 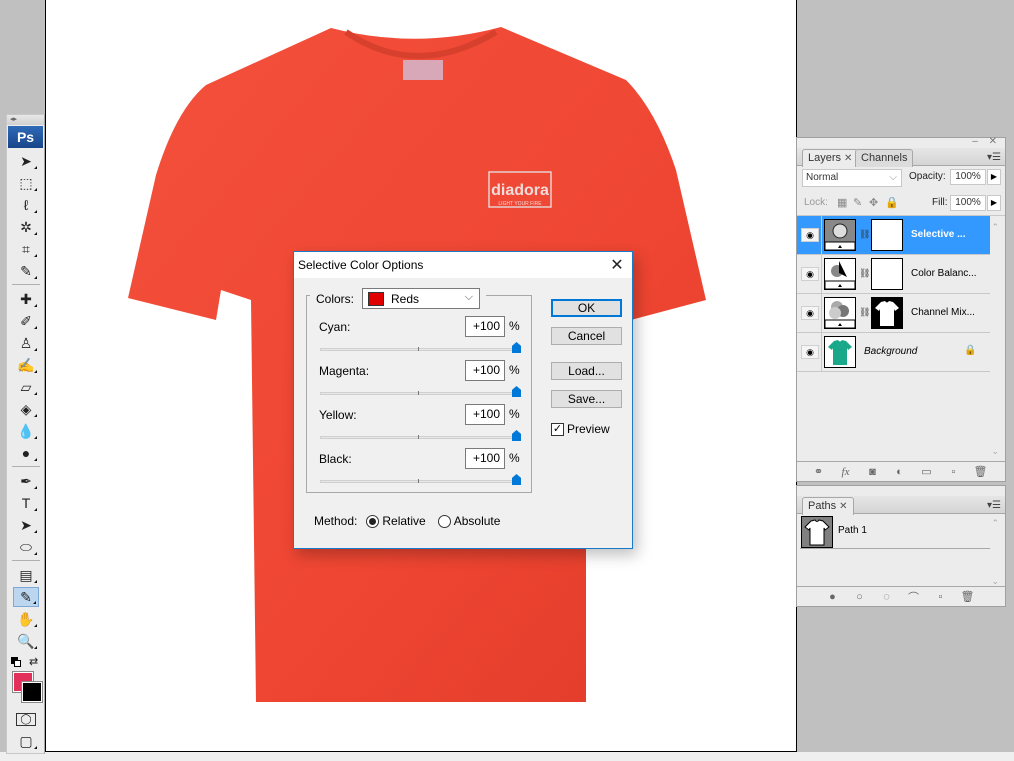 What do you see at coordinates (25, 120) in the screenshot?
I see `toolbox-grip: ◂▸` at bounding box center [25, 120].